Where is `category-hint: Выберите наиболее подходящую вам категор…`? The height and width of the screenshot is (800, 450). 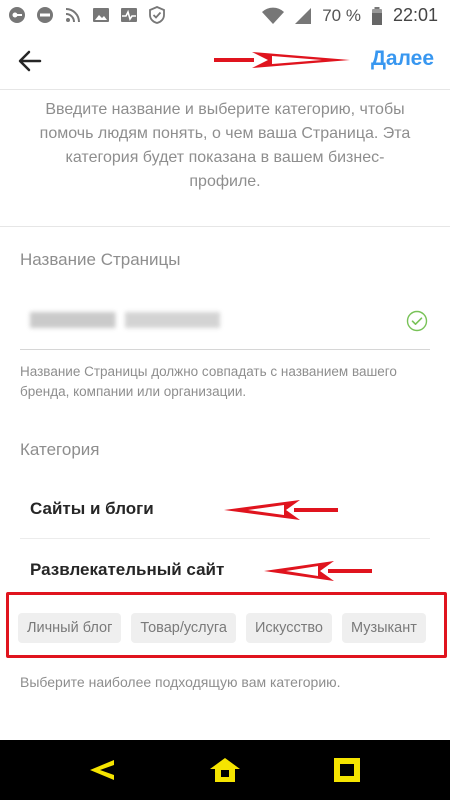
category-hint: Выберите наиболее подходящую вам категор… is located at coordinates (180, 682).